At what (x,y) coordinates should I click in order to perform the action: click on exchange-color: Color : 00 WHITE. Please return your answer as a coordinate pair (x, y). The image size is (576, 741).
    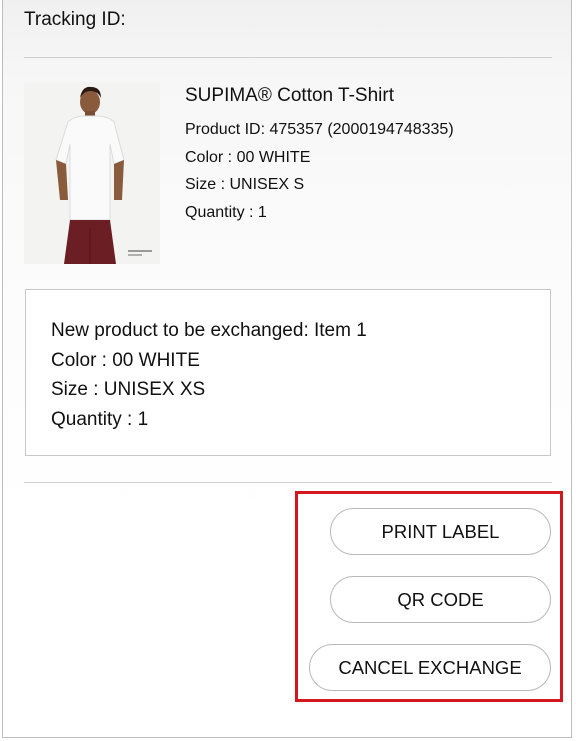
    Looking at the image, I should click on (125, 360).